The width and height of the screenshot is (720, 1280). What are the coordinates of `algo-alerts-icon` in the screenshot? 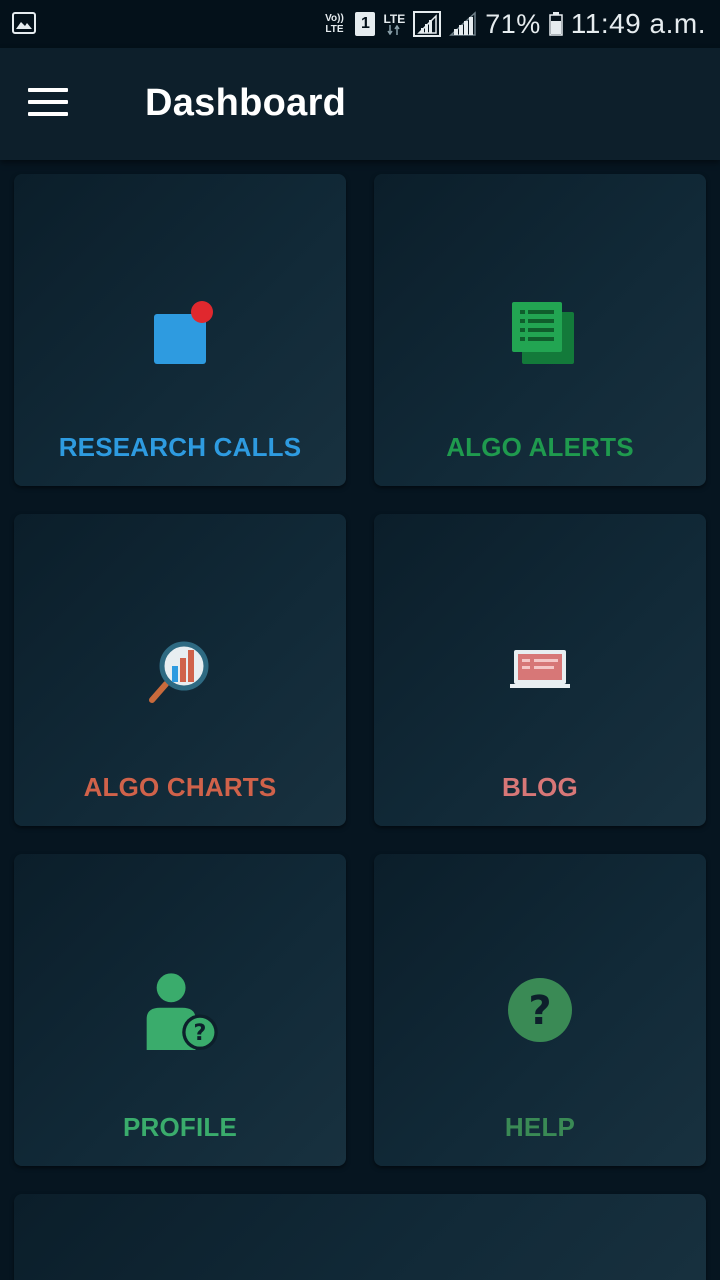 It's located at (543, 333).